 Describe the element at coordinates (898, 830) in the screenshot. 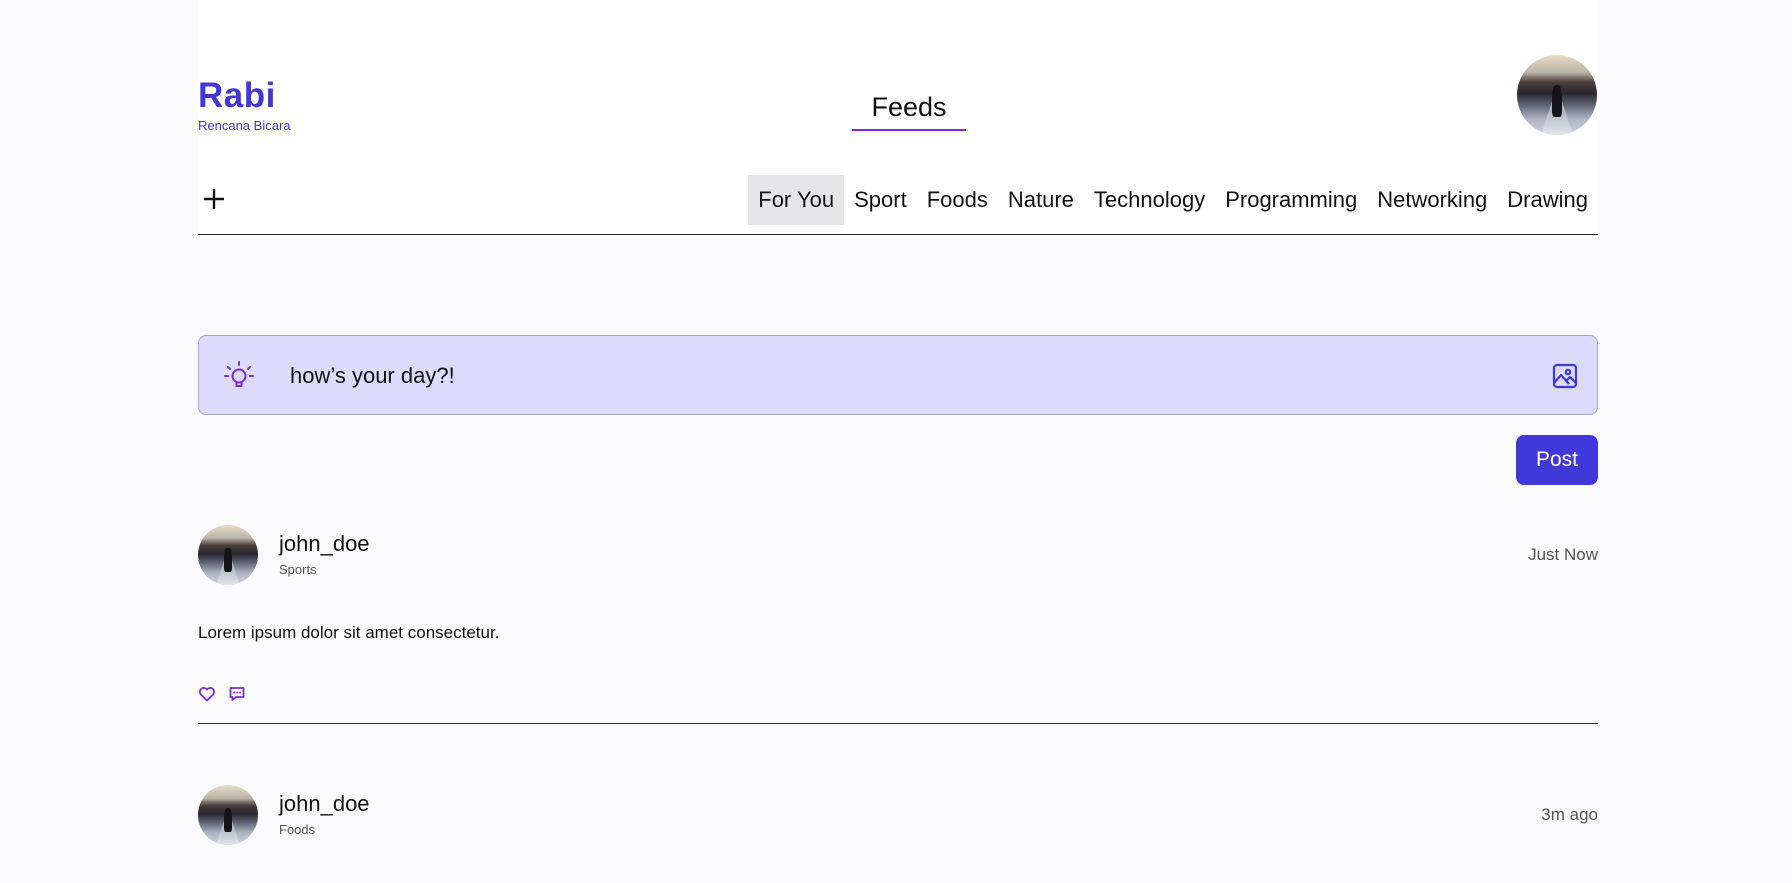

I see `post-card: john_doe Foods 3m ago` at that location.